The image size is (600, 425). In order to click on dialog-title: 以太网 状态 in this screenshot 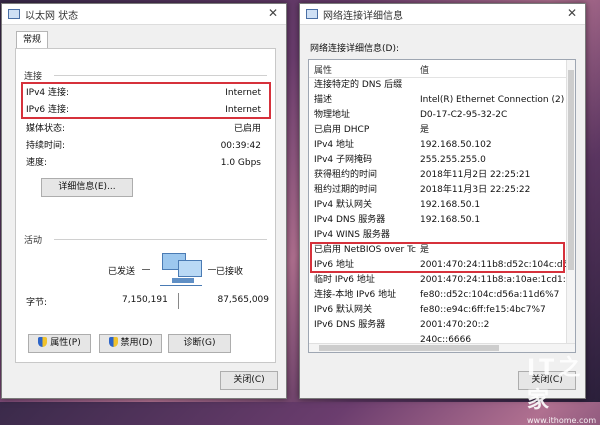, I will do `click(52, 16)`.